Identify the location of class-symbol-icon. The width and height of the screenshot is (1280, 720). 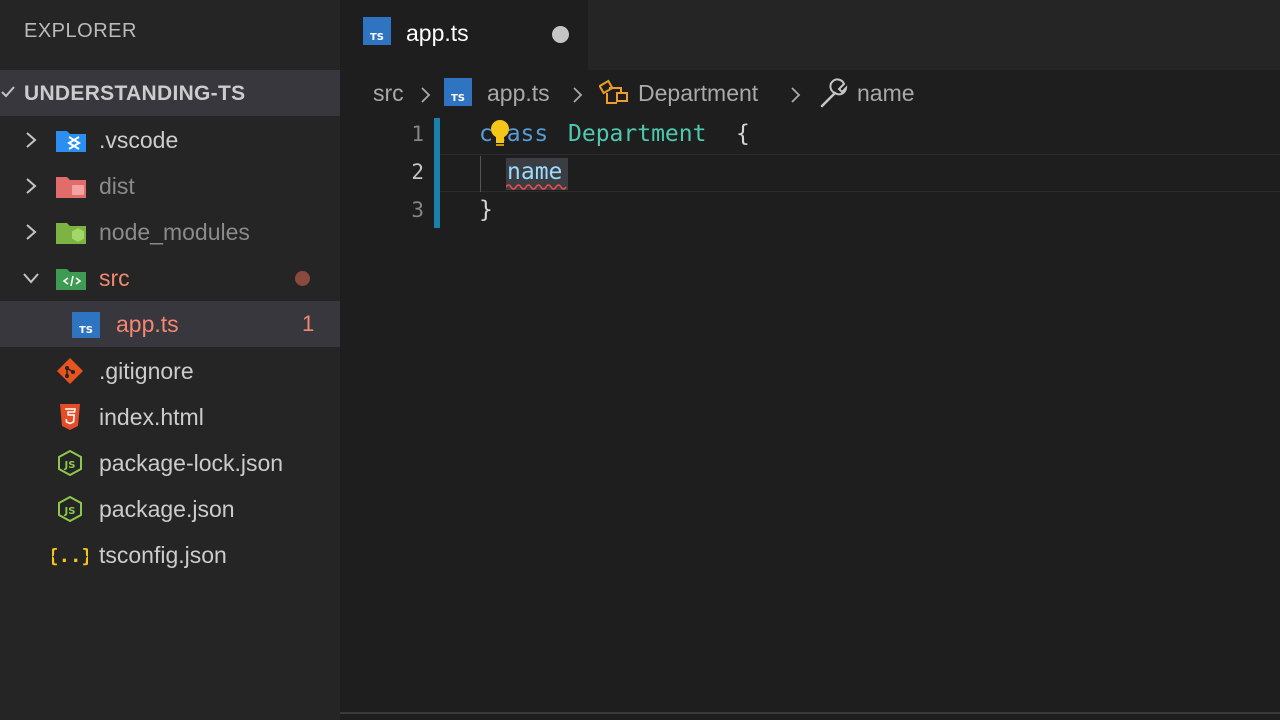
(613, 91).